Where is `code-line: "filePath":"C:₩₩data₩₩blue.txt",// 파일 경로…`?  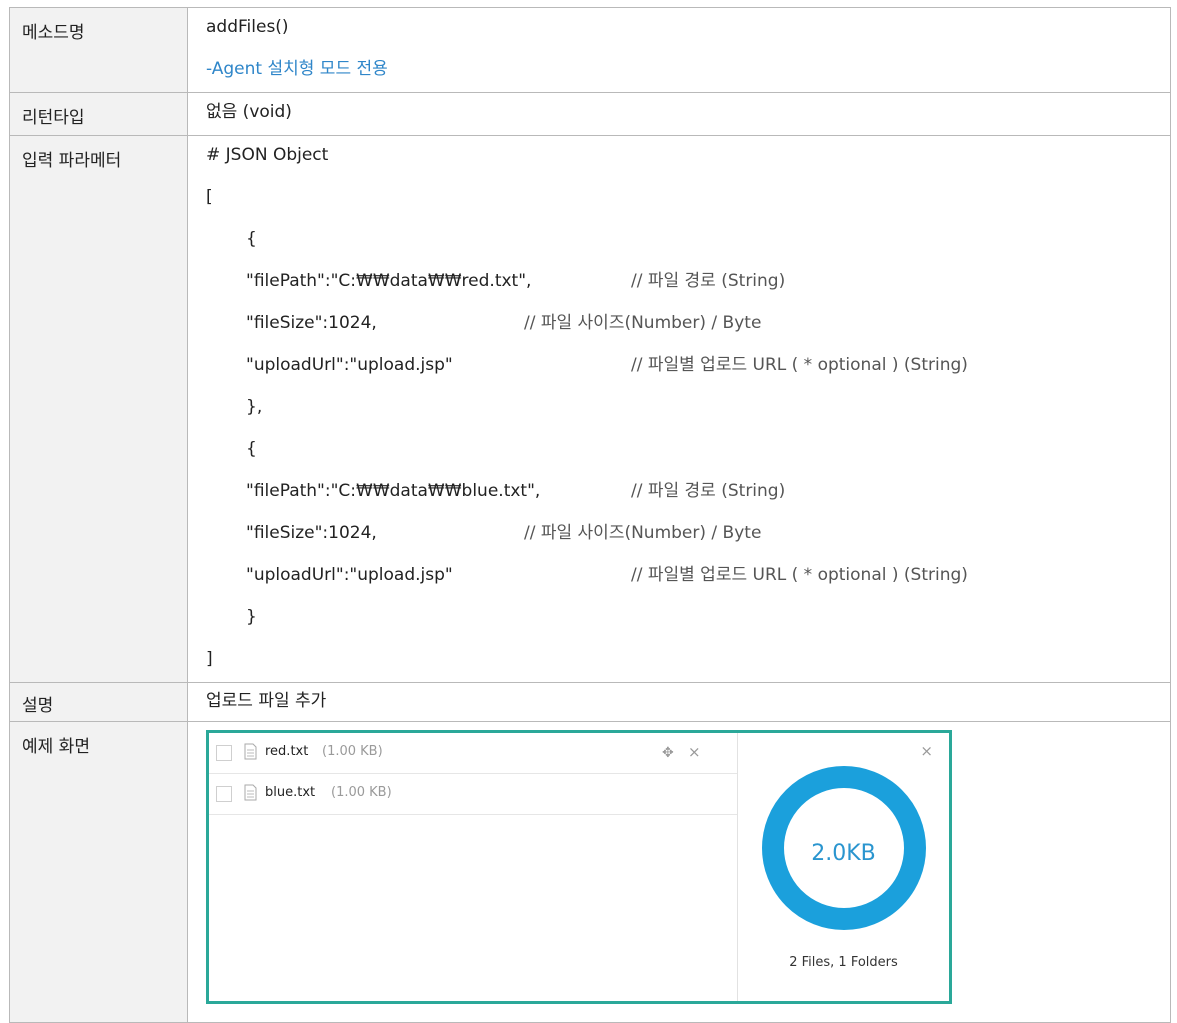
code-line: "filePath":"C:₩₩data₩₩blue.txt",// 파일 경로… is located at coordinates (688, 493).